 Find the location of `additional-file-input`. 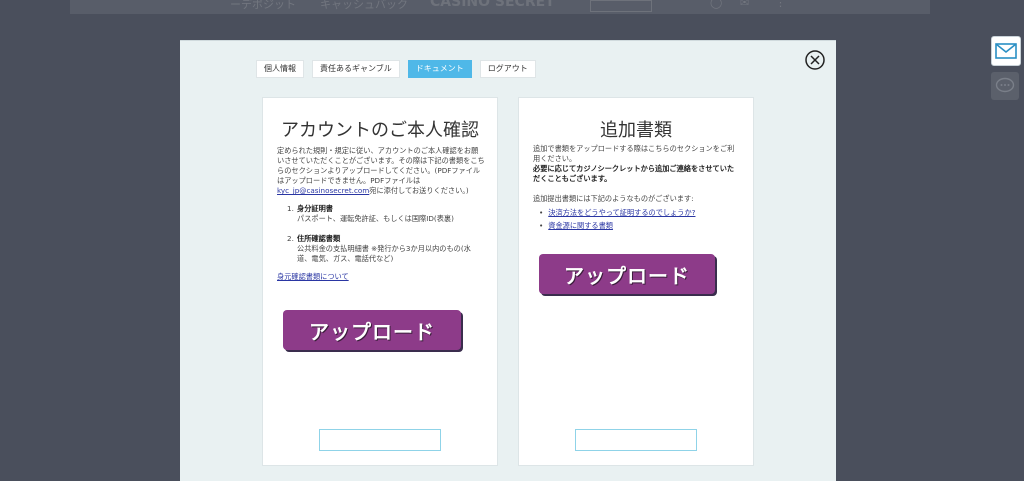

additional-file-input is located at coordinates (636, 440).